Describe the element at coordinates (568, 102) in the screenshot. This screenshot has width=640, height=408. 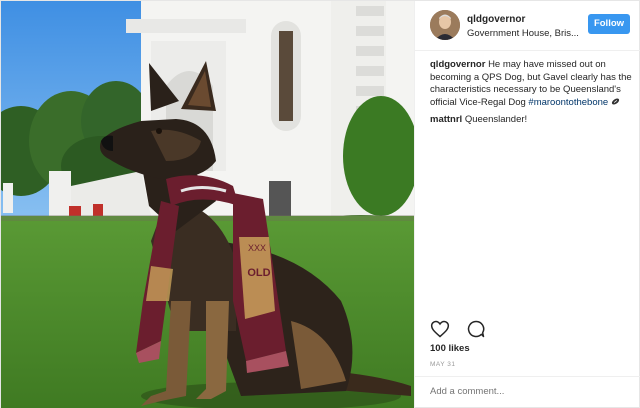
I see `caption-hashtag: #maroontothebone` at that location.